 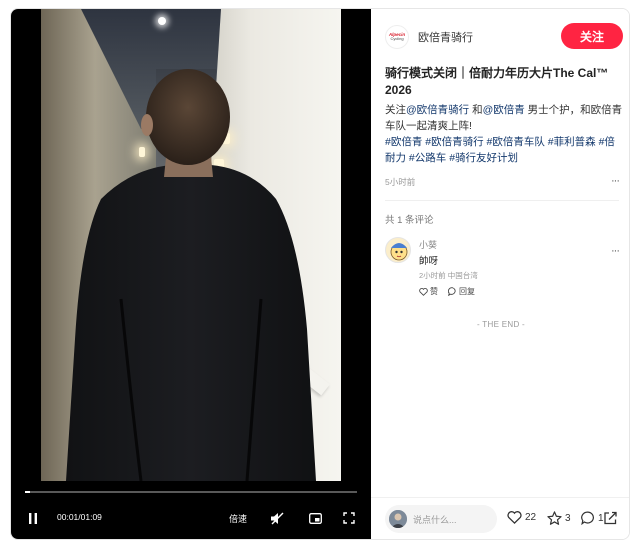 What do you see at coordinates (452, 291) in the screenshot?
I see `reply-bubble-icon` at bounding box center [452, 291].